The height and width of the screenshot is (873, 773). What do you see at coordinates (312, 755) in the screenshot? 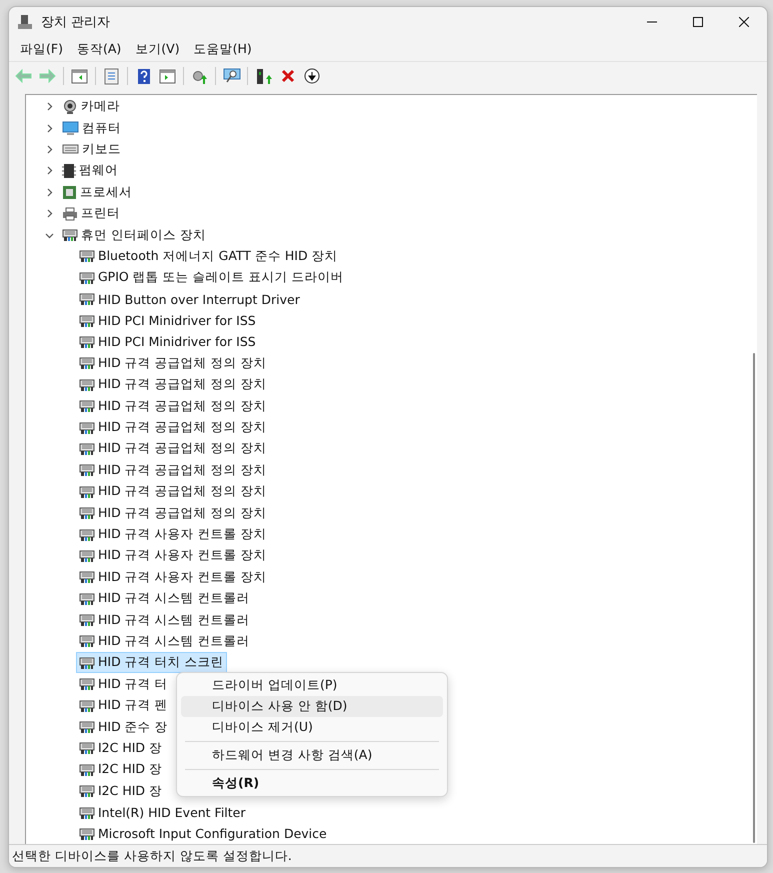
I see `context-menu-item: 하드웨어 변경 사항 검색(A)` at bounding box center [312, 755].